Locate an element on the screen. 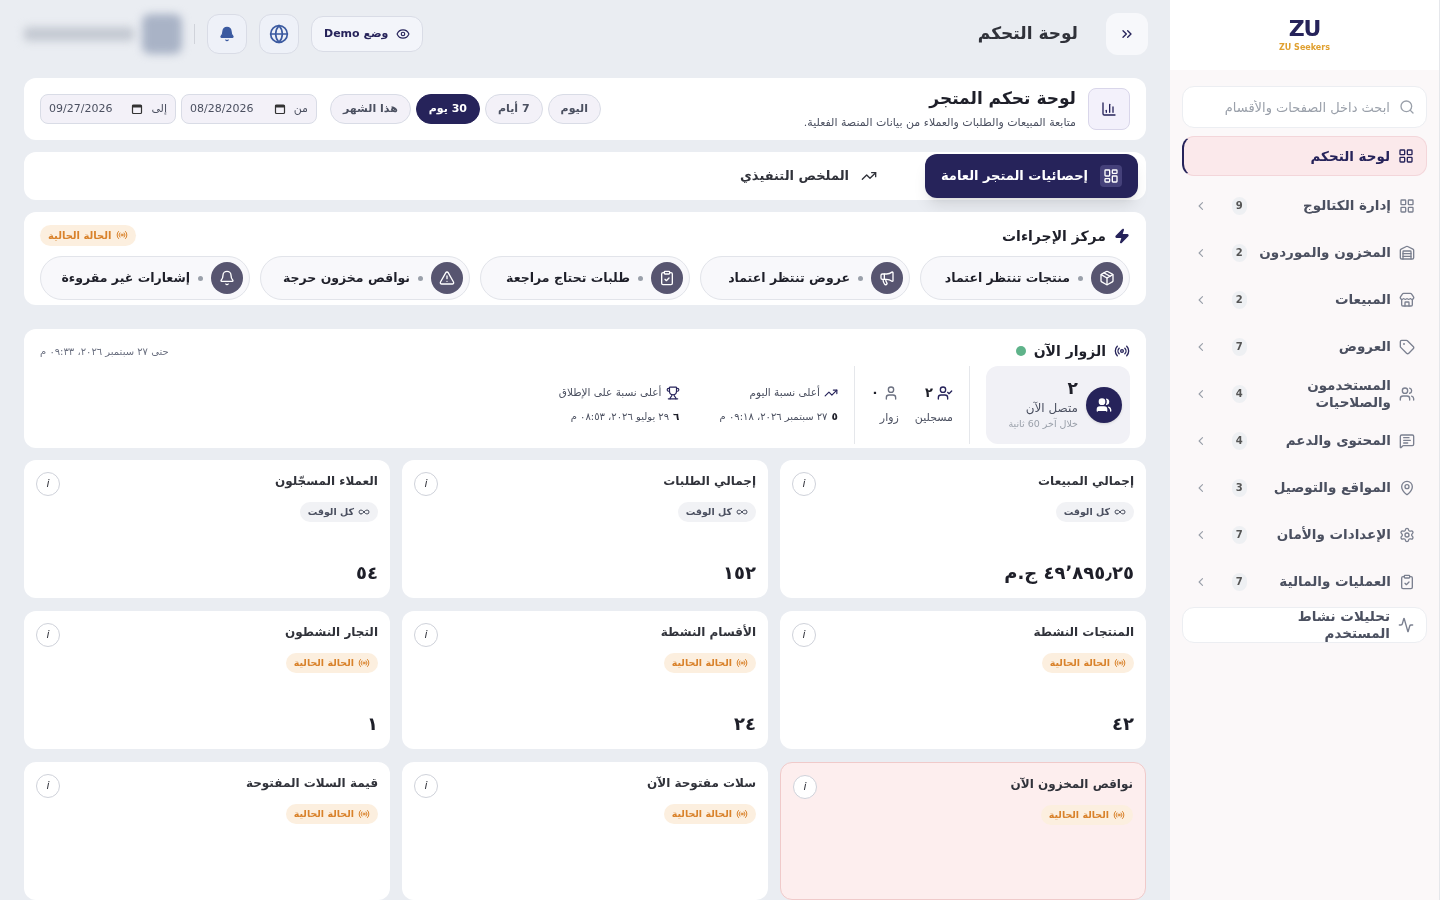  action-pill: طلبات تحتاج مراجعة is located at coordinates (585, 278).